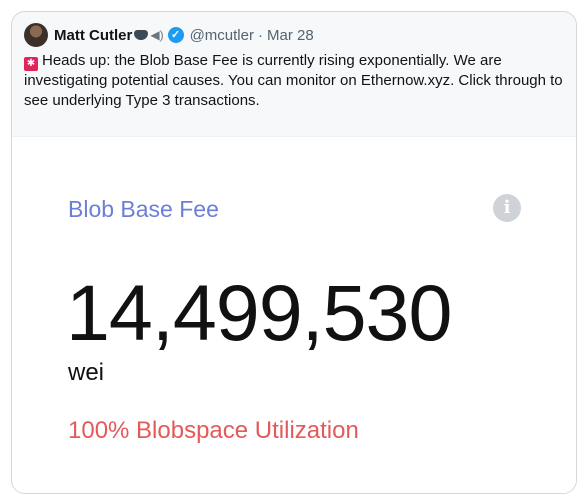 This screenshot has height=503, width=588. I want to click on tweet-header: Matt Cutler ◀) ✓ @mcutler · Mar 28, so click(294, 35).